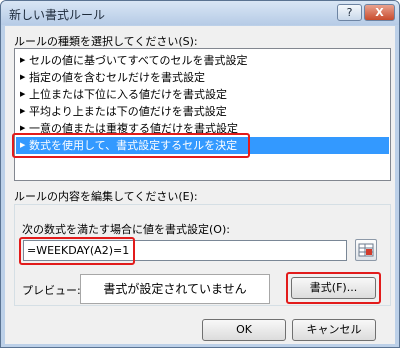 The width and height of the screenshot is (400, 348). Describe the element at coordinates (128, 94) in the screenshot. I see `rule-type-item-label: 上位または下位に入る値だけを書式設定` at that location.